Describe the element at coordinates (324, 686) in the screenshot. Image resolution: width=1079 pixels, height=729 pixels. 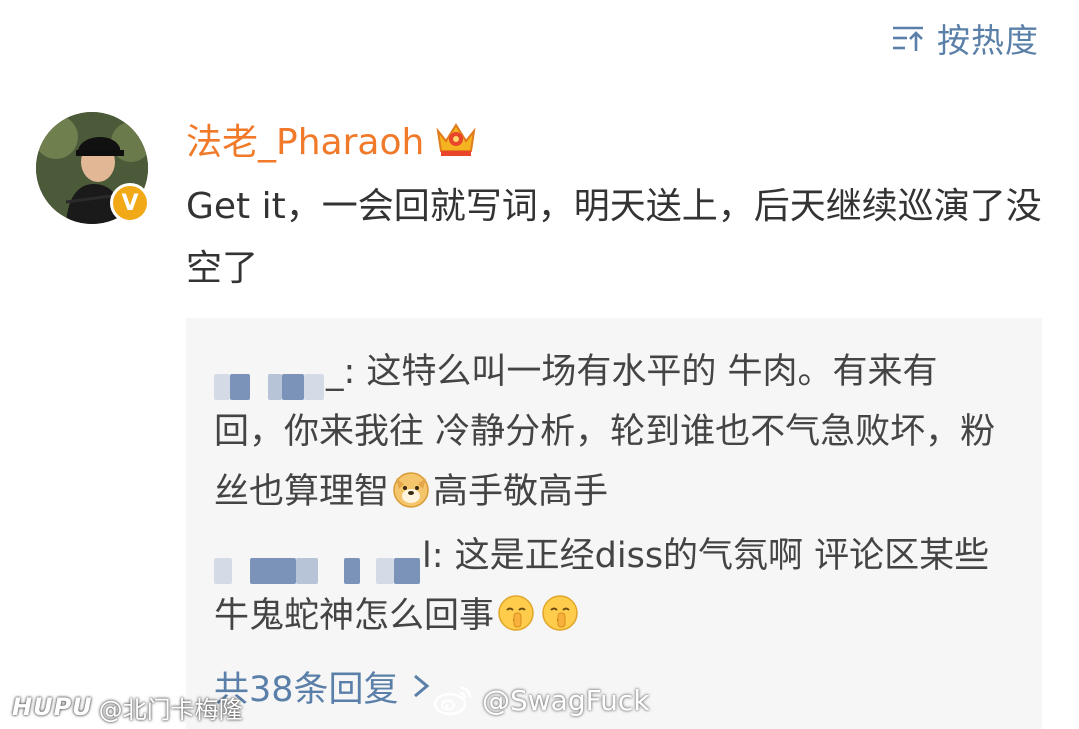
I see `view-all-replies-link: 共38条回复` at that location.